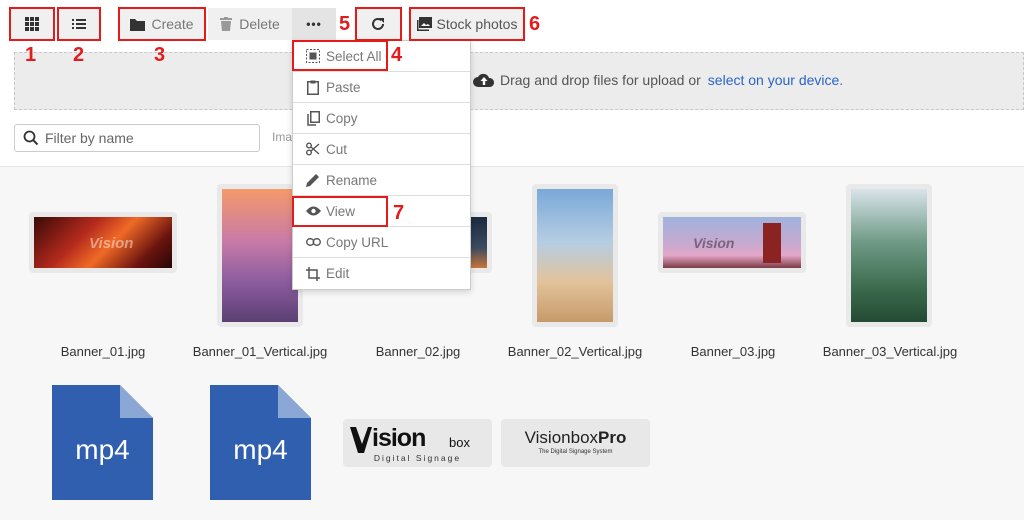 The image size is (1024, 520). Describe the element at coordinates (381, 180) in the screenshot. I see `menu-item-rename: Rename` at that location.